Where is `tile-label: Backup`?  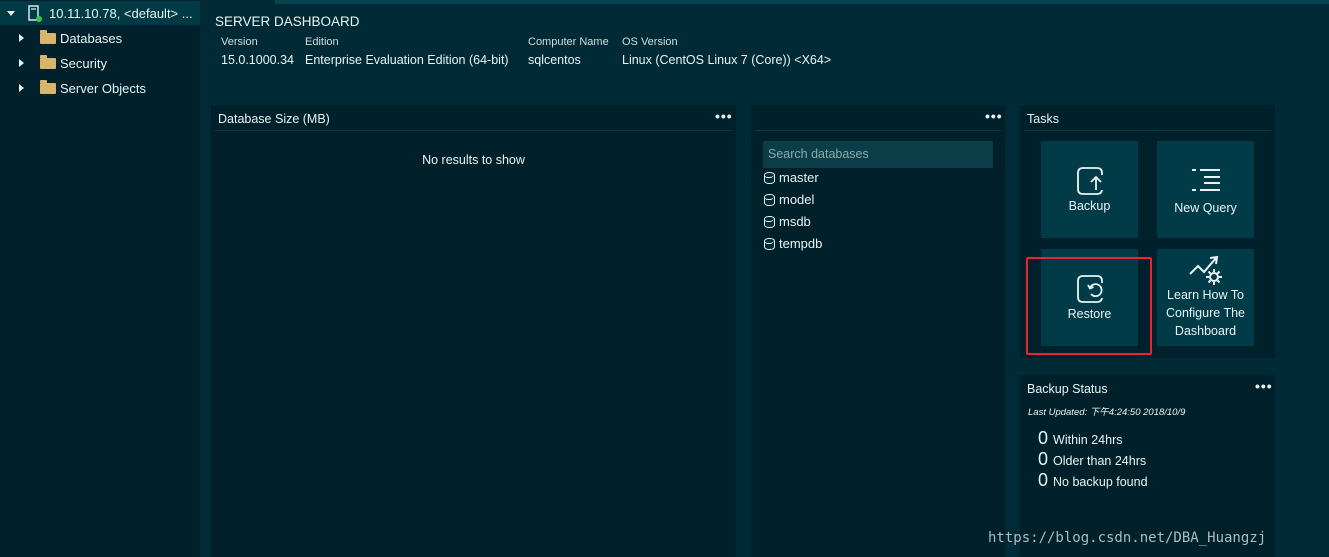 tile-label: Backup is located at coordinates (1089, 206).